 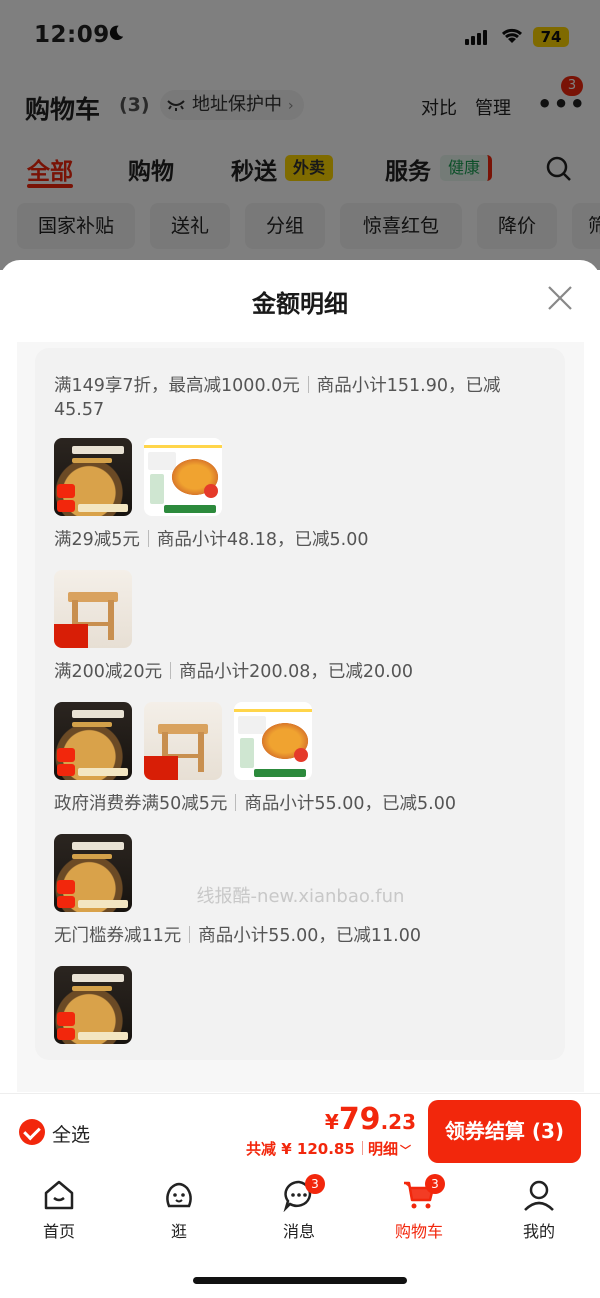 I want to click on cart-badge: 3, so click(x=435, y=1184).